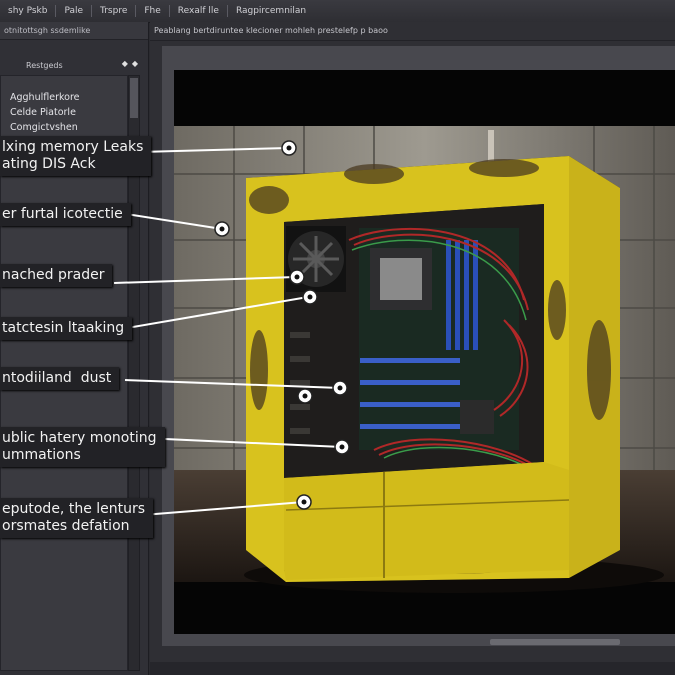 The width and height of the screenshot is (675, 675). Describe the element at coordinates (74, 31) in the screenshot. I see `left-panel-header: otnitottsgh ssdemlike` at that location.